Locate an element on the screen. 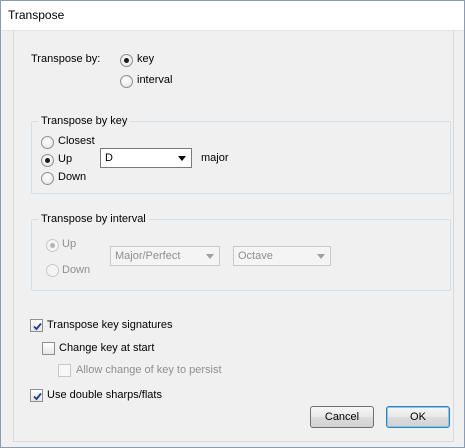  key-select: D is located at coordinates (146, 158).